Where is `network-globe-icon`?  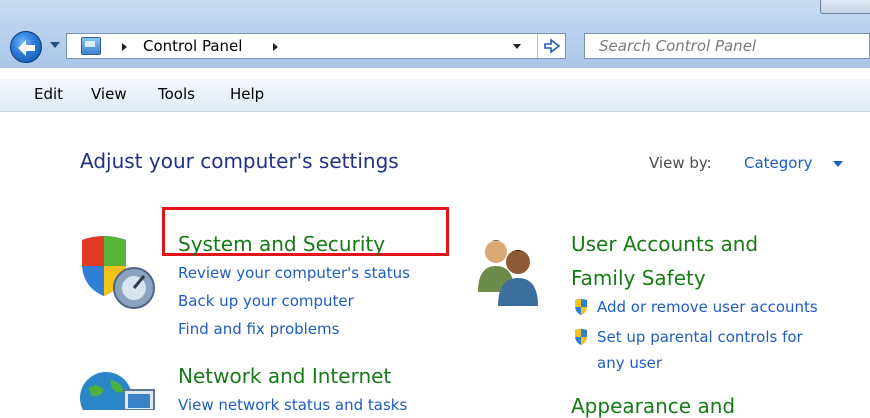 network-globe-icon is located at coordinates (117, 391).